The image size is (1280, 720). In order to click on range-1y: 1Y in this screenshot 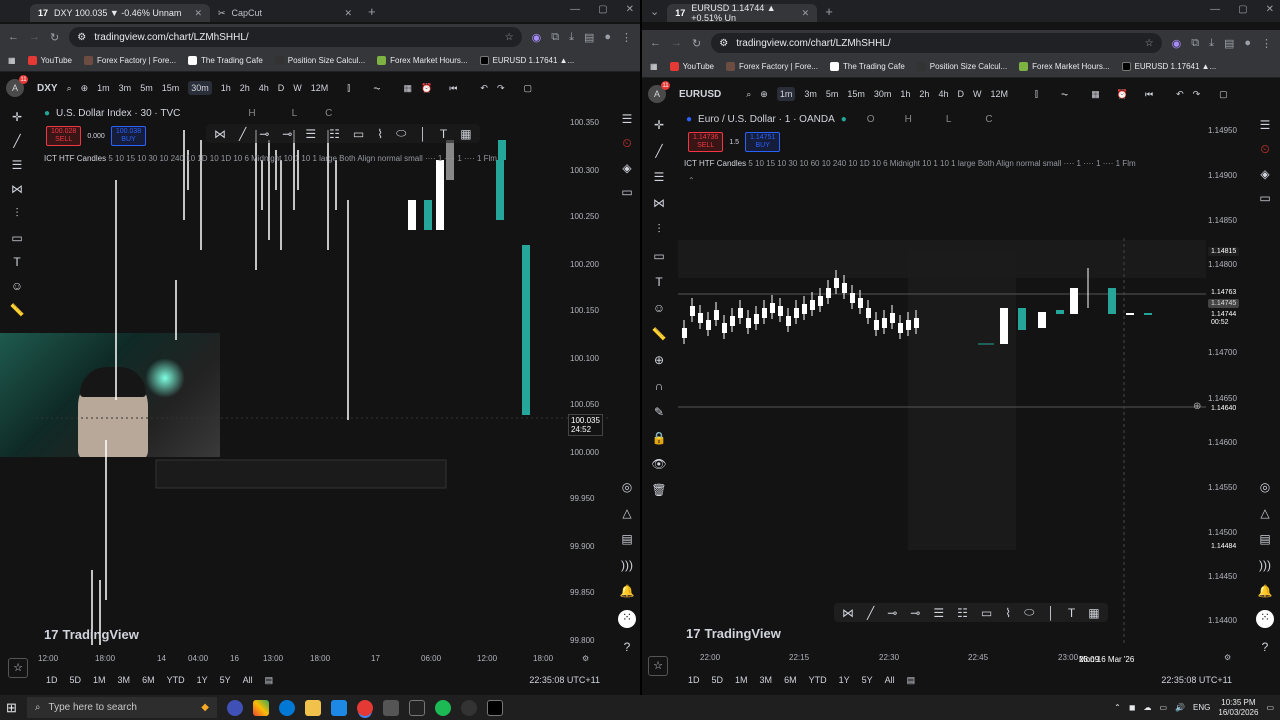, I will do `click(202, 680)`.